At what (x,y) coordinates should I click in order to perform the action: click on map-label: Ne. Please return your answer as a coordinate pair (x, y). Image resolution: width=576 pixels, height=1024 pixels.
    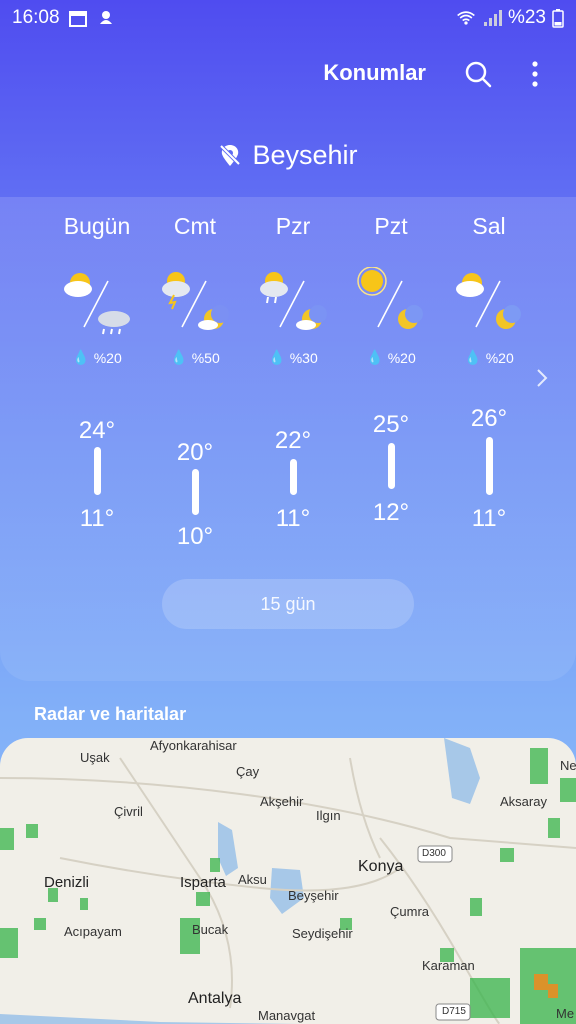
    Looking at the image, I should click on (568, 765).